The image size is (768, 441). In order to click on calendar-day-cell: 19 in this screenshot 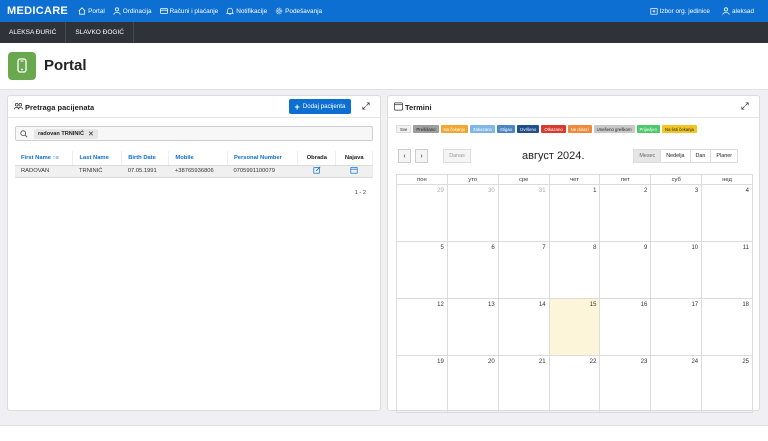, I will do `click(422, 384)`.